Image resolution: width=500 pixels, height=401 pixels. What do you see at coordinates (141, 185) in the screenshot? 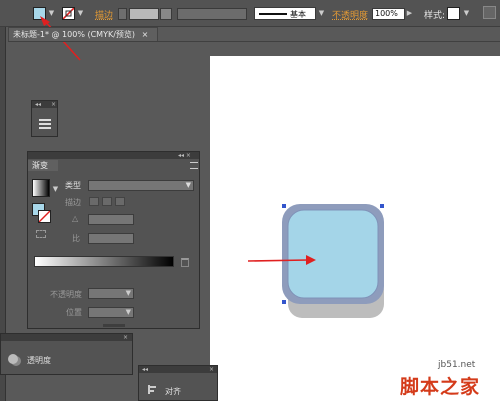
I see `type-dropdown: ▼` at bounding box center [141, 185].